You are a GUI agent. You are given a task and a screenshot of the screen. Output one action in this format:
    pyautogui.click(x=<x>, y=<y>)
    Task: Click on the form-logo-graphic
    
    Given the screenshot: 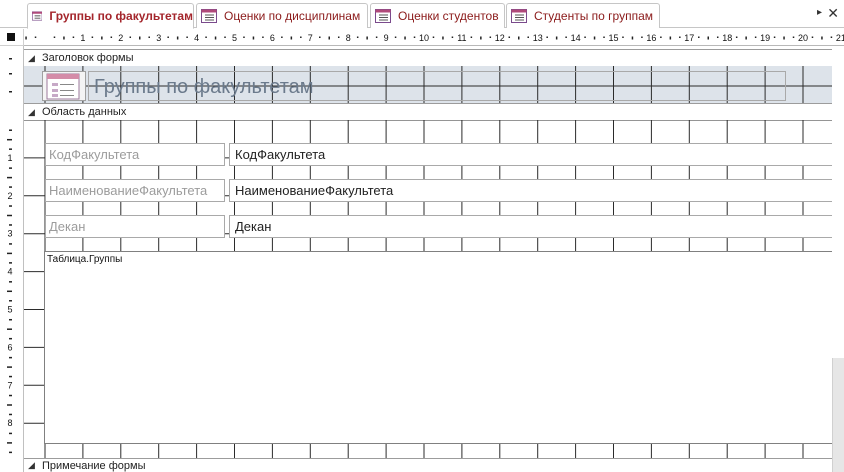 What is the action you would take?
    pyautogui.click(x=63, y=86)
    